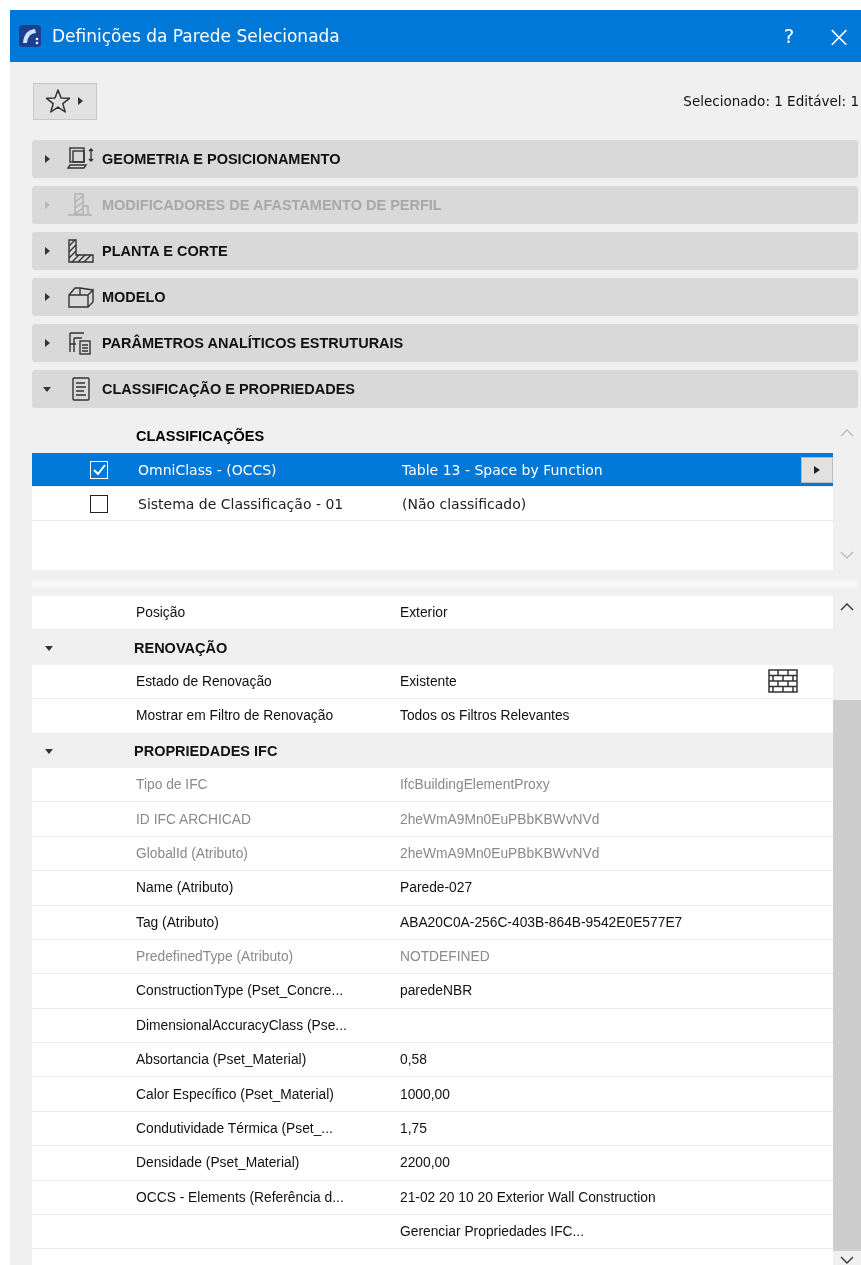 This screenshot has height=1265, width=861. I want to click on box-icon, so click(81, 297).